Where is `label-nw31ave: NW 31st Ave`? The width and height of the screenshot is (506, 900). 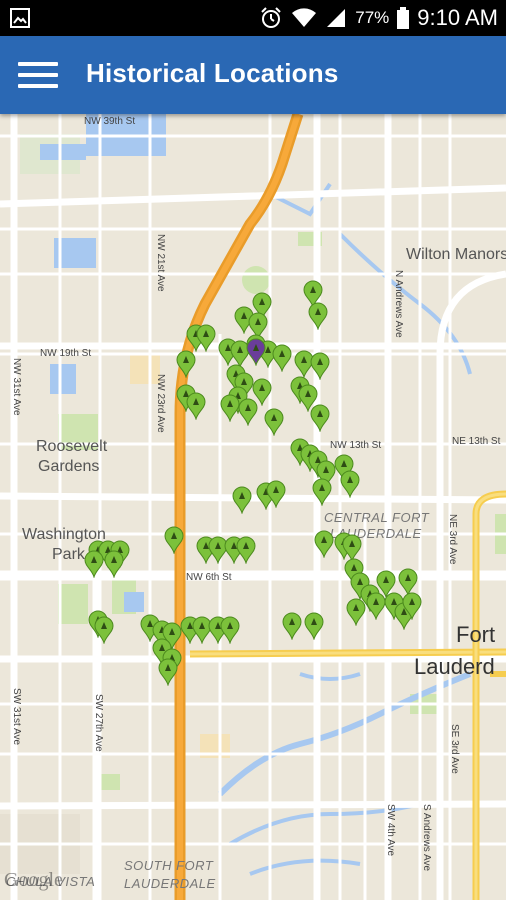
label-nw31ave: NW 31st Ave is located at coordinates (16, 387).